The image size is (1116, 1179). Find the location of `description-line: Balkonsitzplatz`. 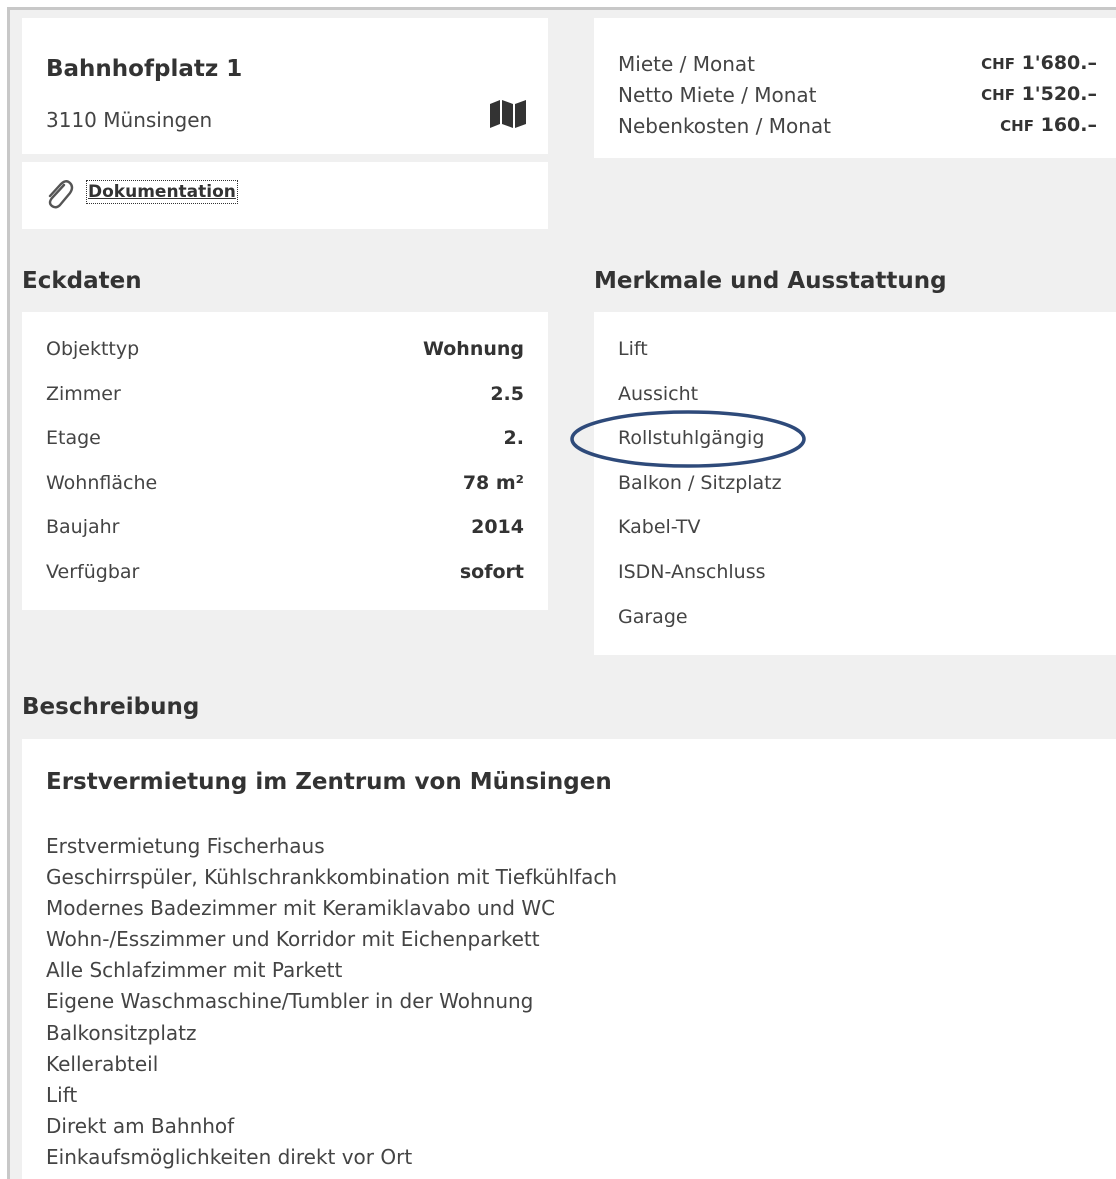

description-line: Balkonsitzplatz is located at coordinates (121, 1033).